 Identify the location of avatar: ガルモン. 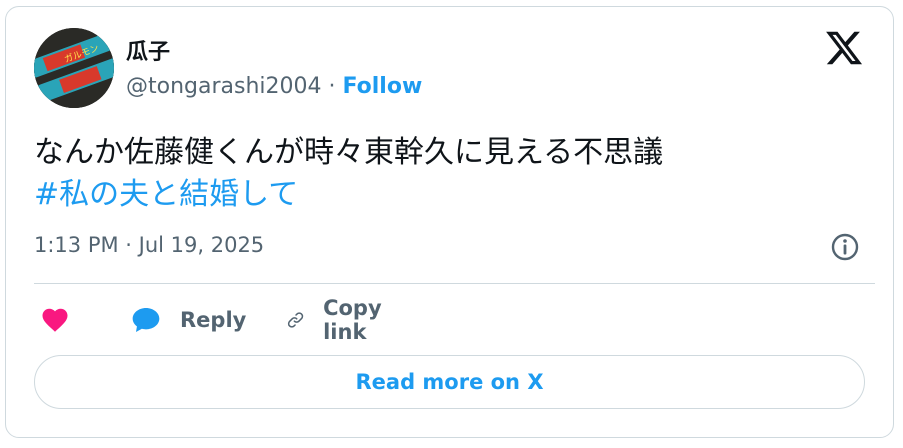
(74, 68).